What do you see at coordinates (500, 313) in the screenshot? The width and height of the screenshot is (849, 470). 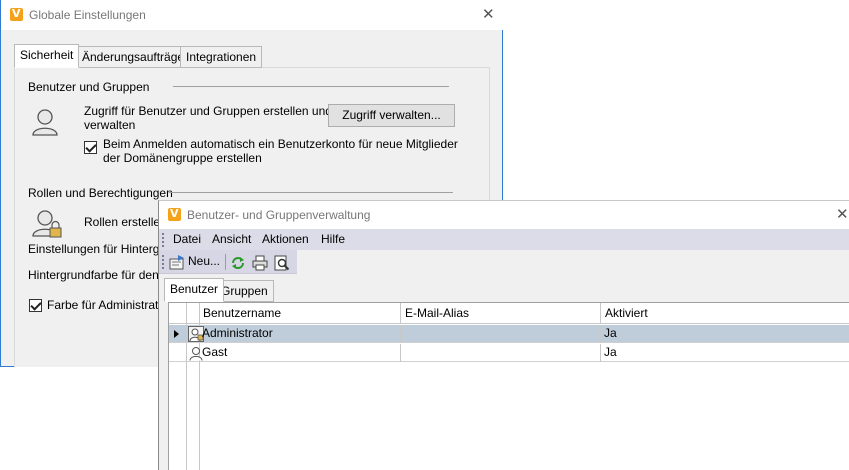 I see `column-email-alias: E-Mail-Alias` at bounding box center [500, 313].